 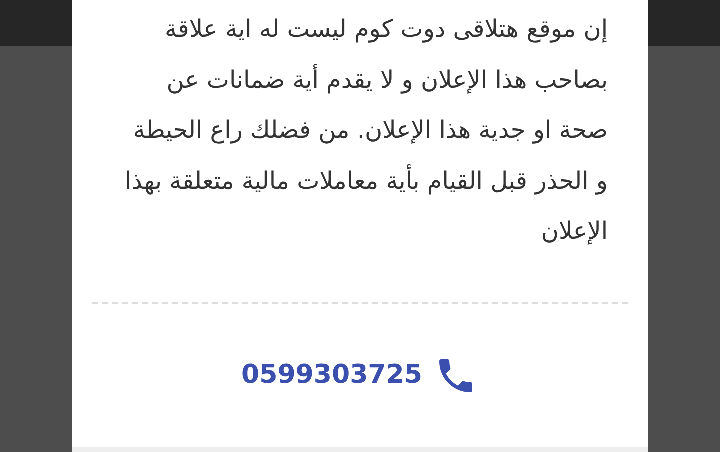 What do you see at coordinates (360, 376) in the screenshot?
I see `phone-link: 0599303725` at bounding box center [360, 376].